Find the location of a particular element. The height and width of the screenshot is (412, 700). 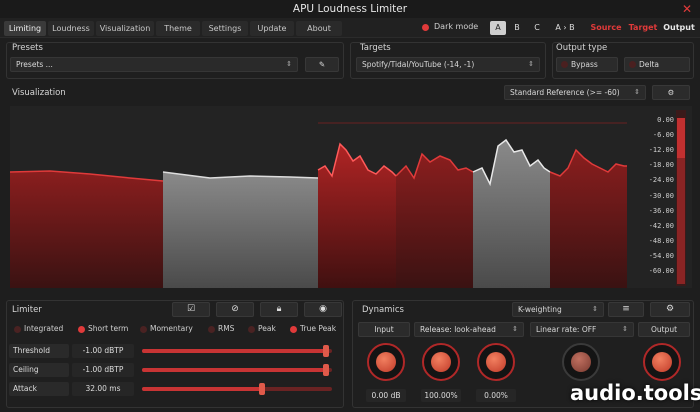

target-button: Target is located at coordinates (643, 28).